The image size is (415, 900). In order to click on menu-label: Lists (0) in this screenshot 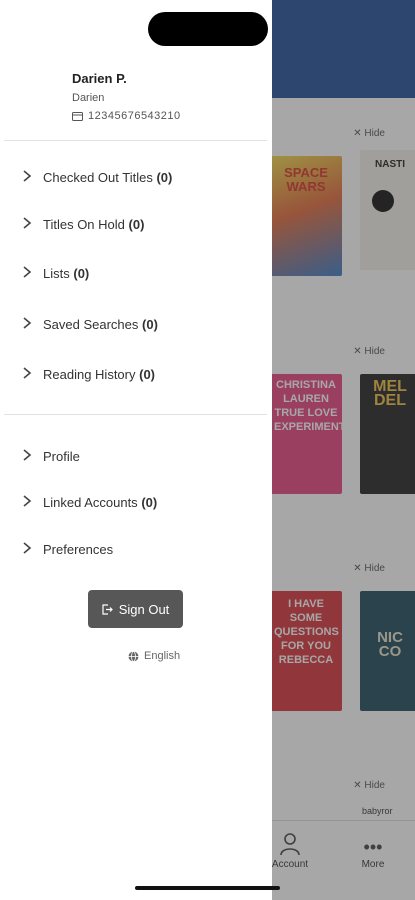, I will do `click(66, 273)`.